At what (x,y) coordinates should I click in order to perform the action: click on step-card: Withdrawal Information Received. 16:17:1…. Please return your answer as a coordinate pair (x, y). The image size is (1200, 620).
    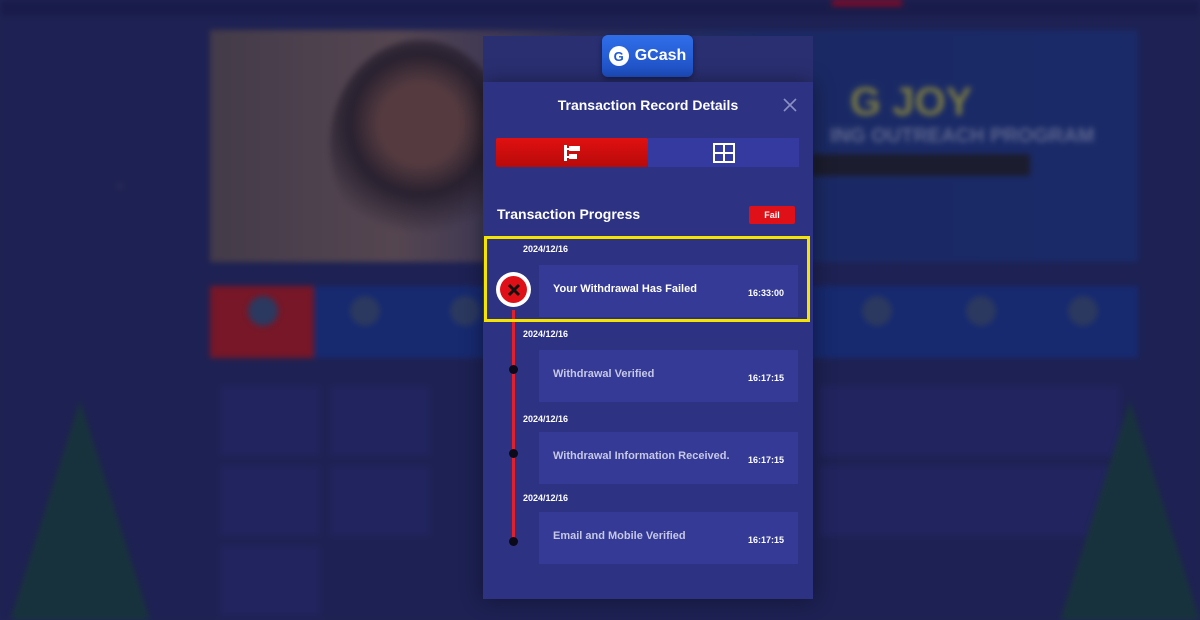
    Looking at the image, I should click on (668, 458).